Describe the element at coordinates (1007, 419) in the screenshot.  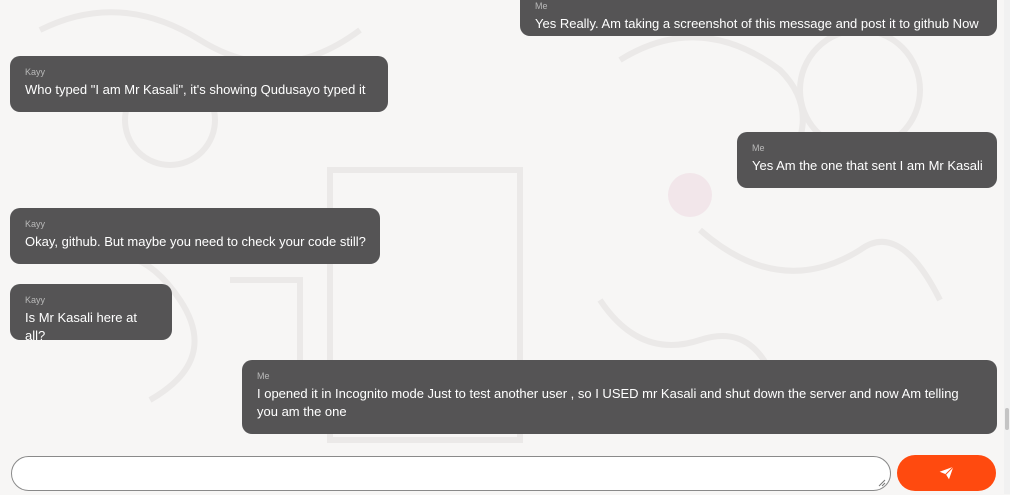
I see `scrollbar-thumb` at that location.